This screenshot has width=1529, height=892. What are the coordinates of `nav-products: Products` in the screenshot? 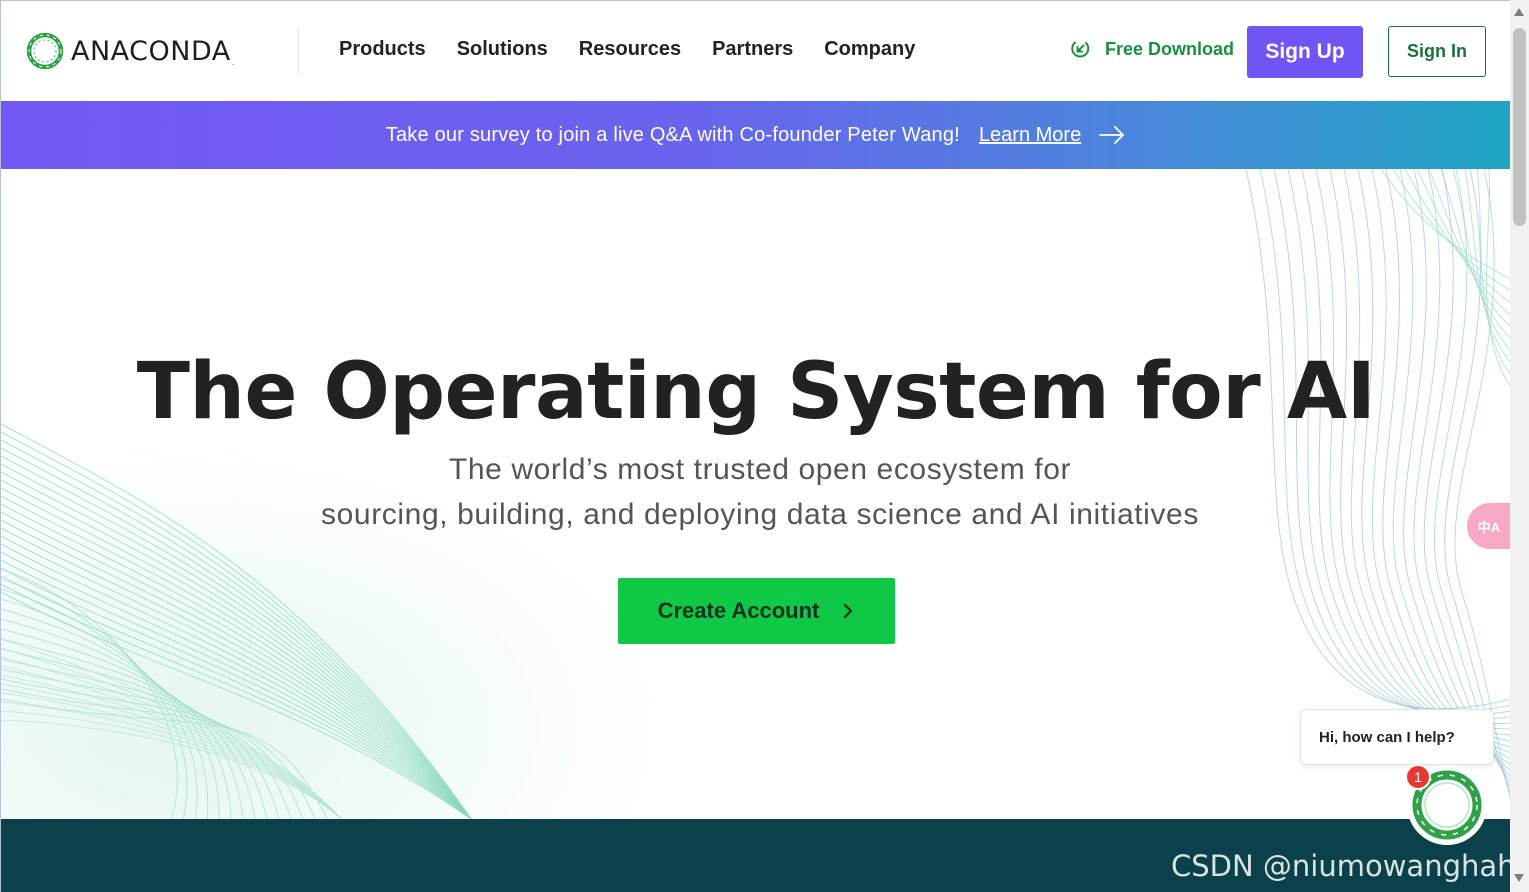 It's located at (382, 49).